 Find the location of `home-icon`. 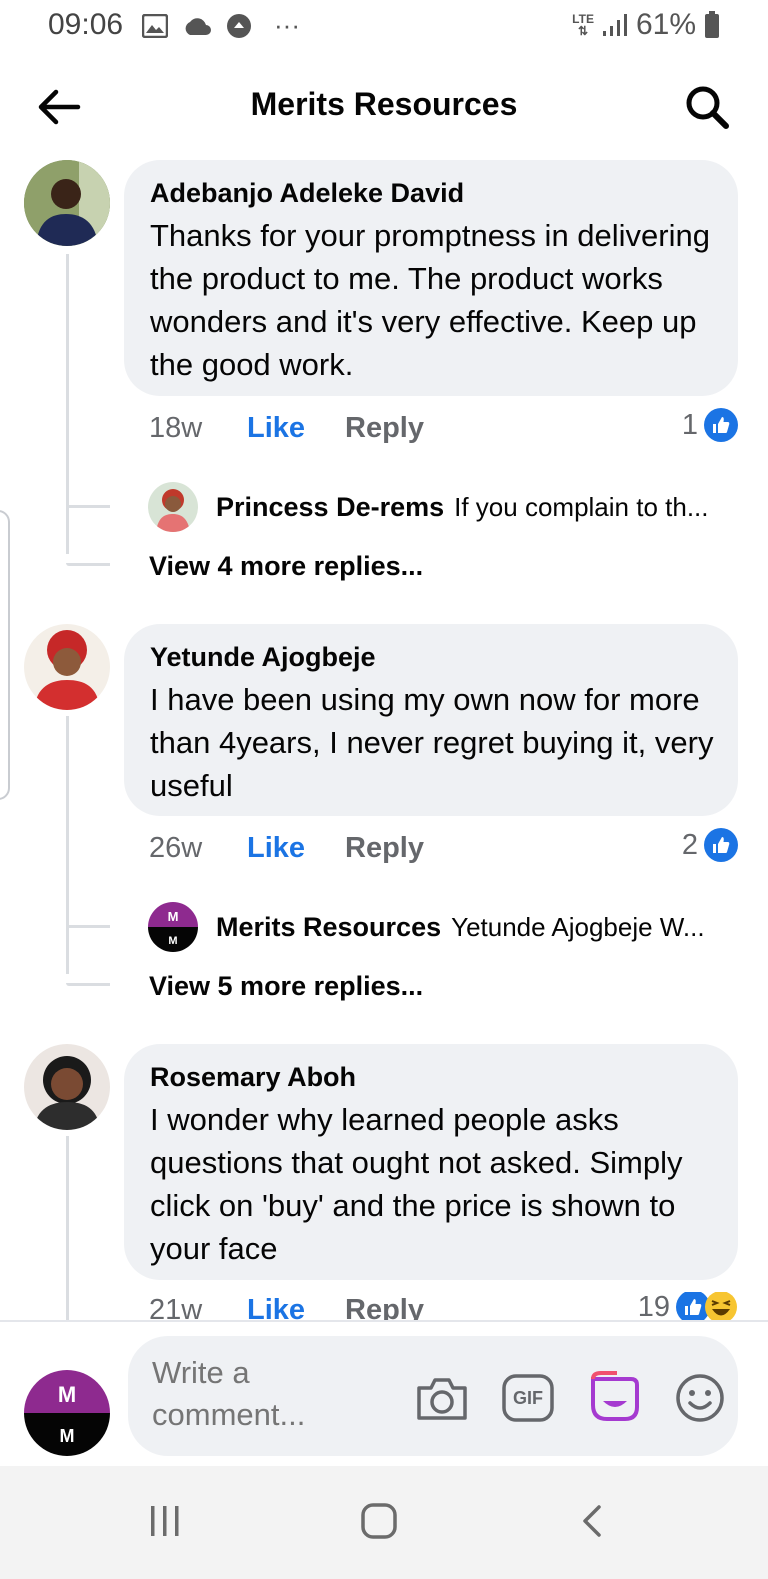

home-icon is located at coordinates (379, 1521).